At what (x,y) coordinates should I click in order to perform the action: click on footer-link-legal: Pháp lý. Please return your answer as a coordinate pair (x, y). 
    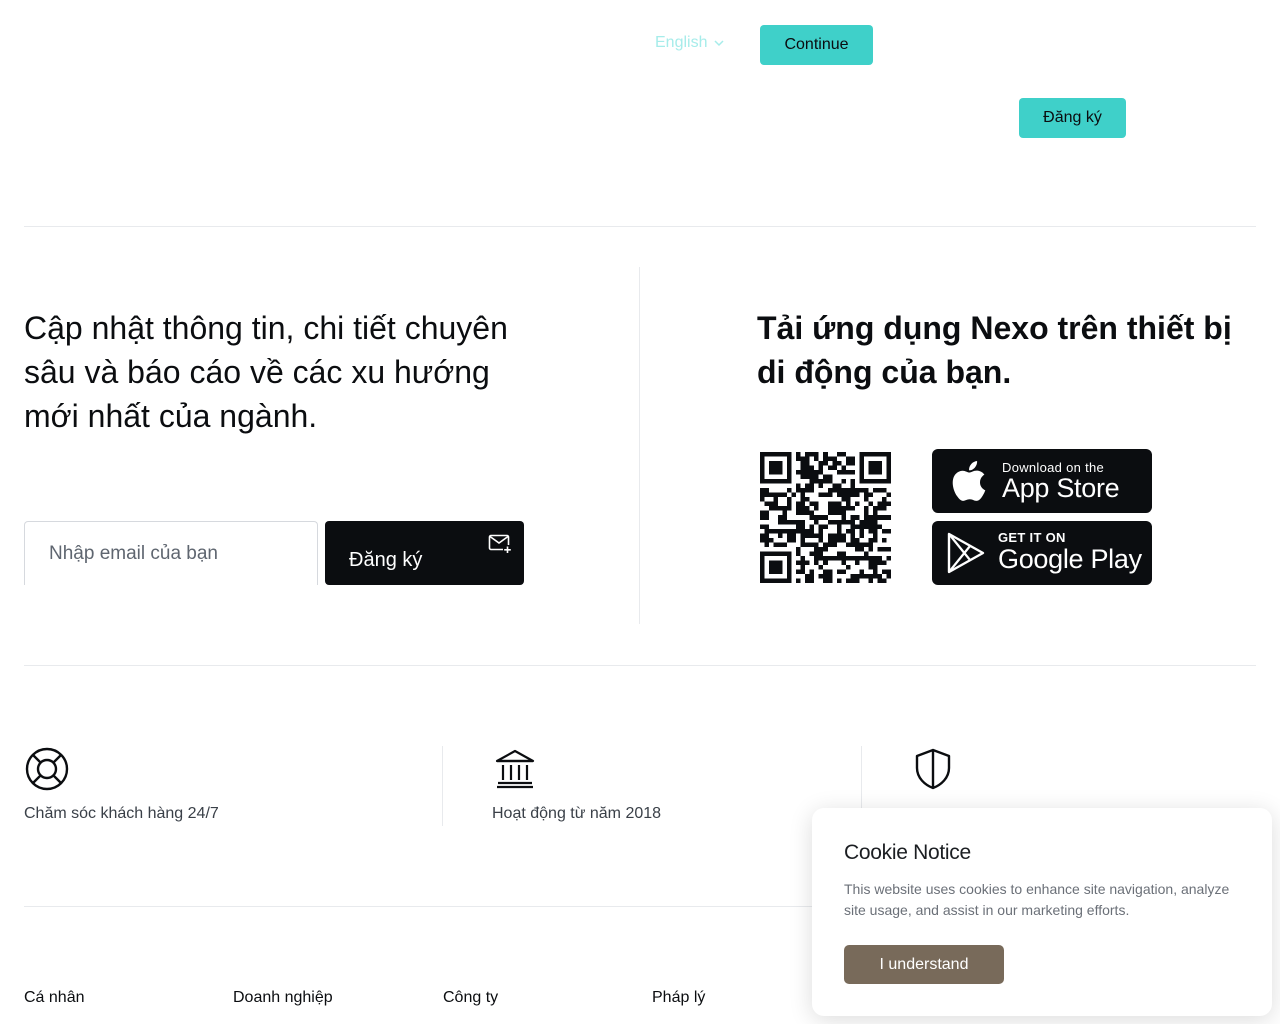
    Looking at the image, I should click on (678, 998).